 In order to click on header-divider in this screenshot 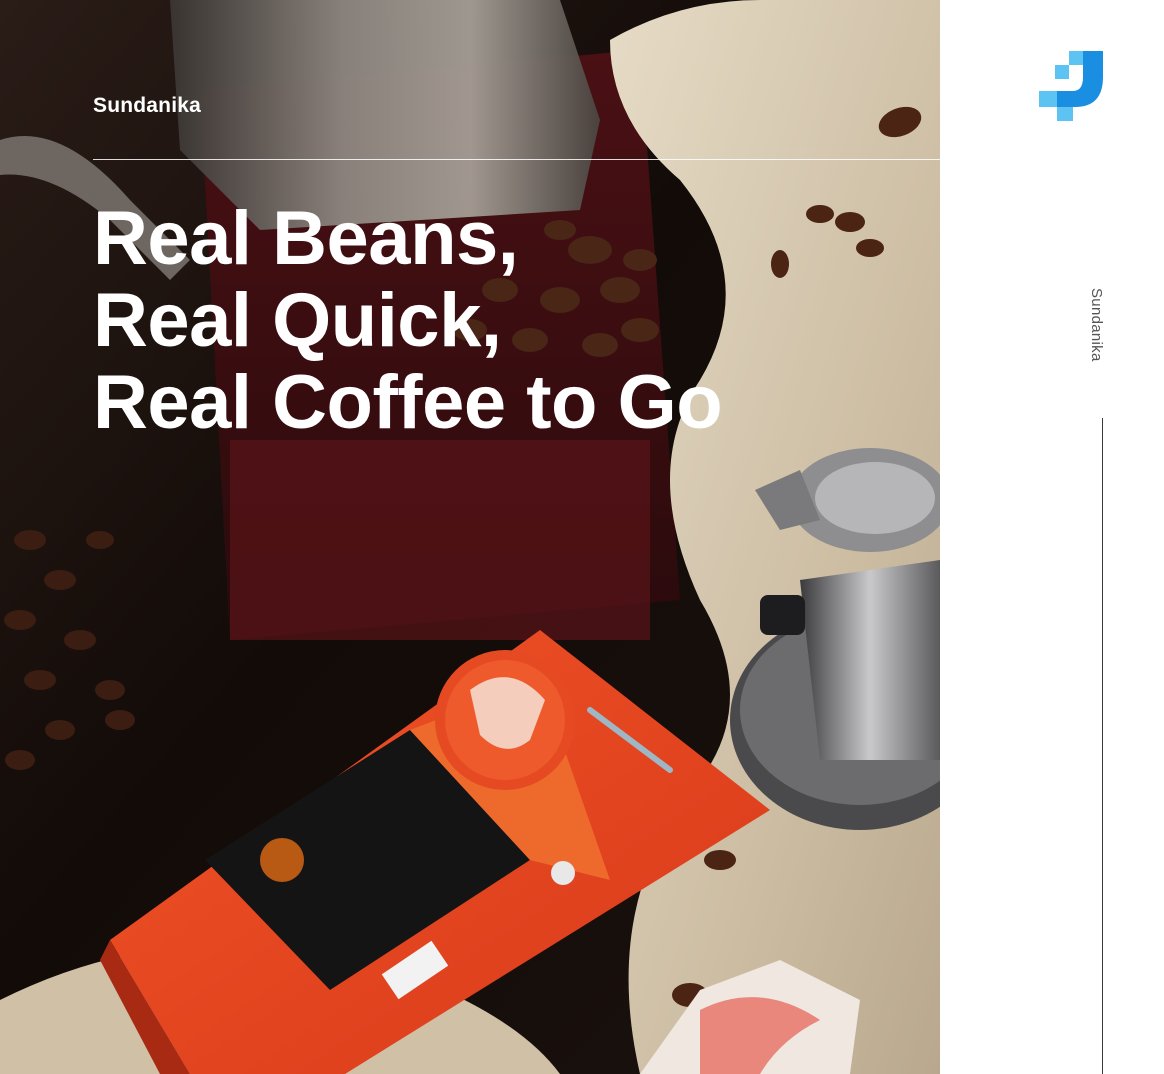, I will do `click(516, 159)`.